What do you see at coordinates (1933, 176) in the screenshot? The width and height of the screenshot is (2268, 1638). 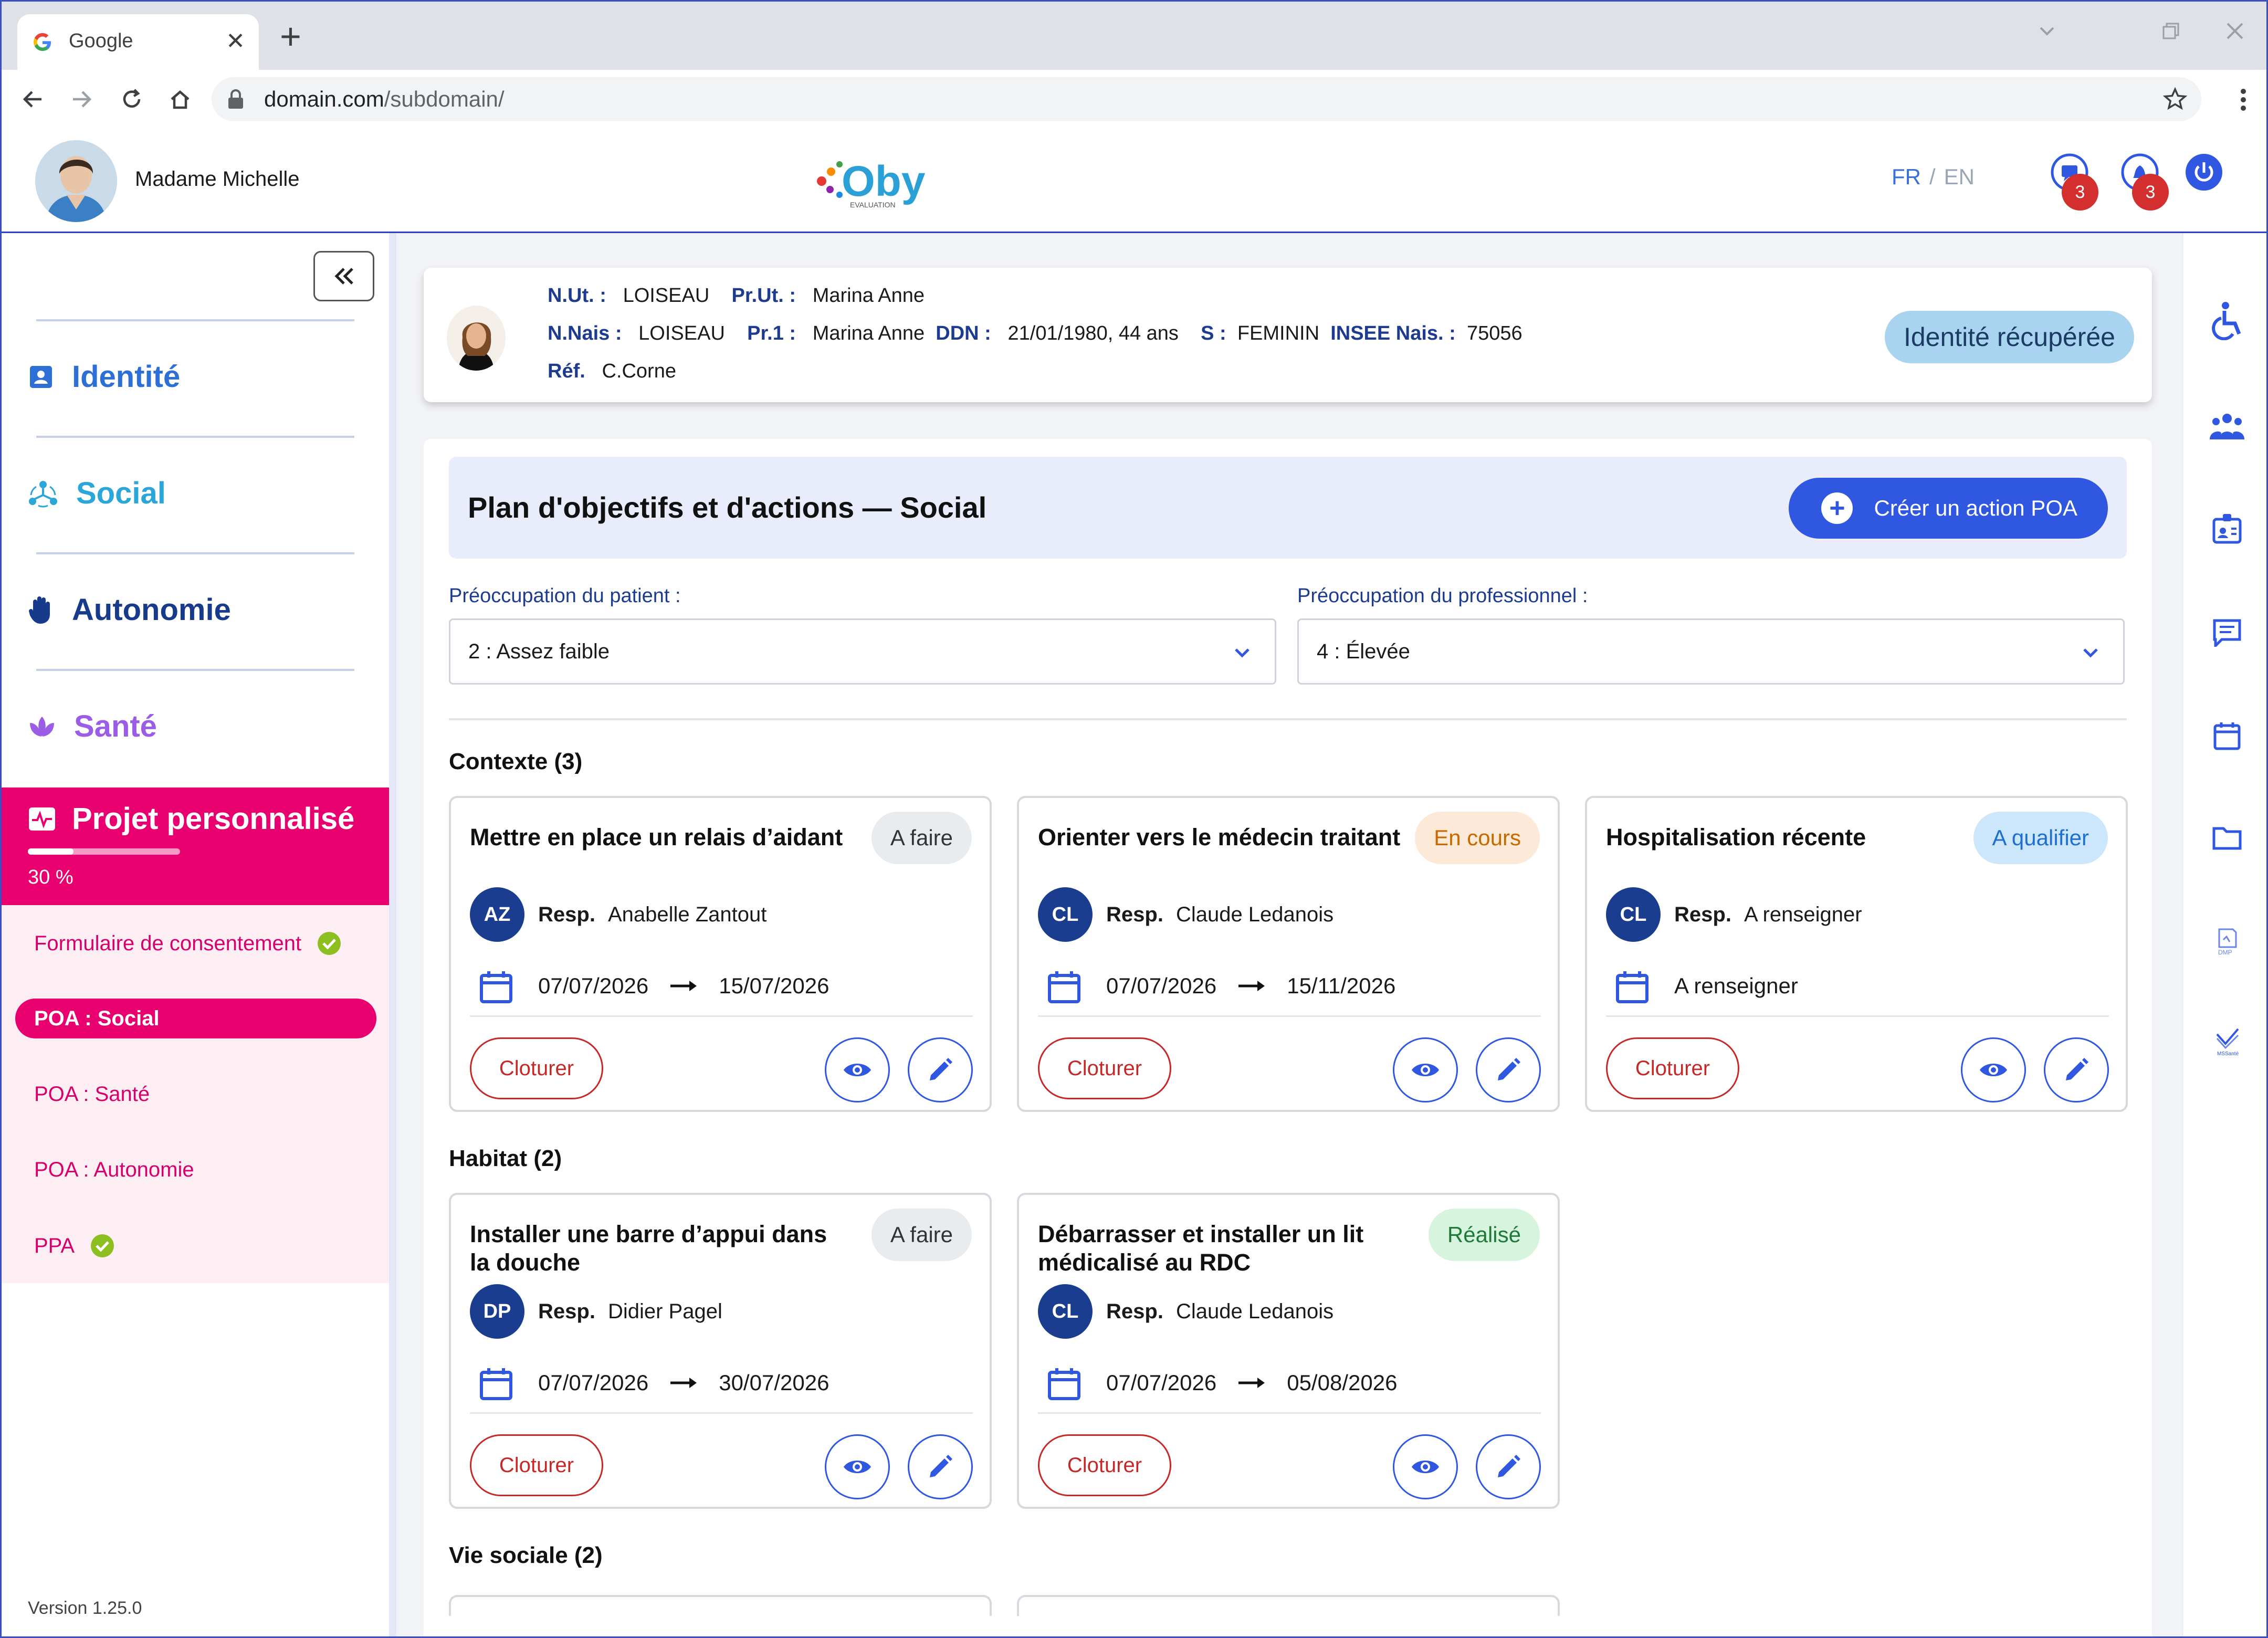 I see `language-switcher: FR / EN` at bounding box center [1933, 176].